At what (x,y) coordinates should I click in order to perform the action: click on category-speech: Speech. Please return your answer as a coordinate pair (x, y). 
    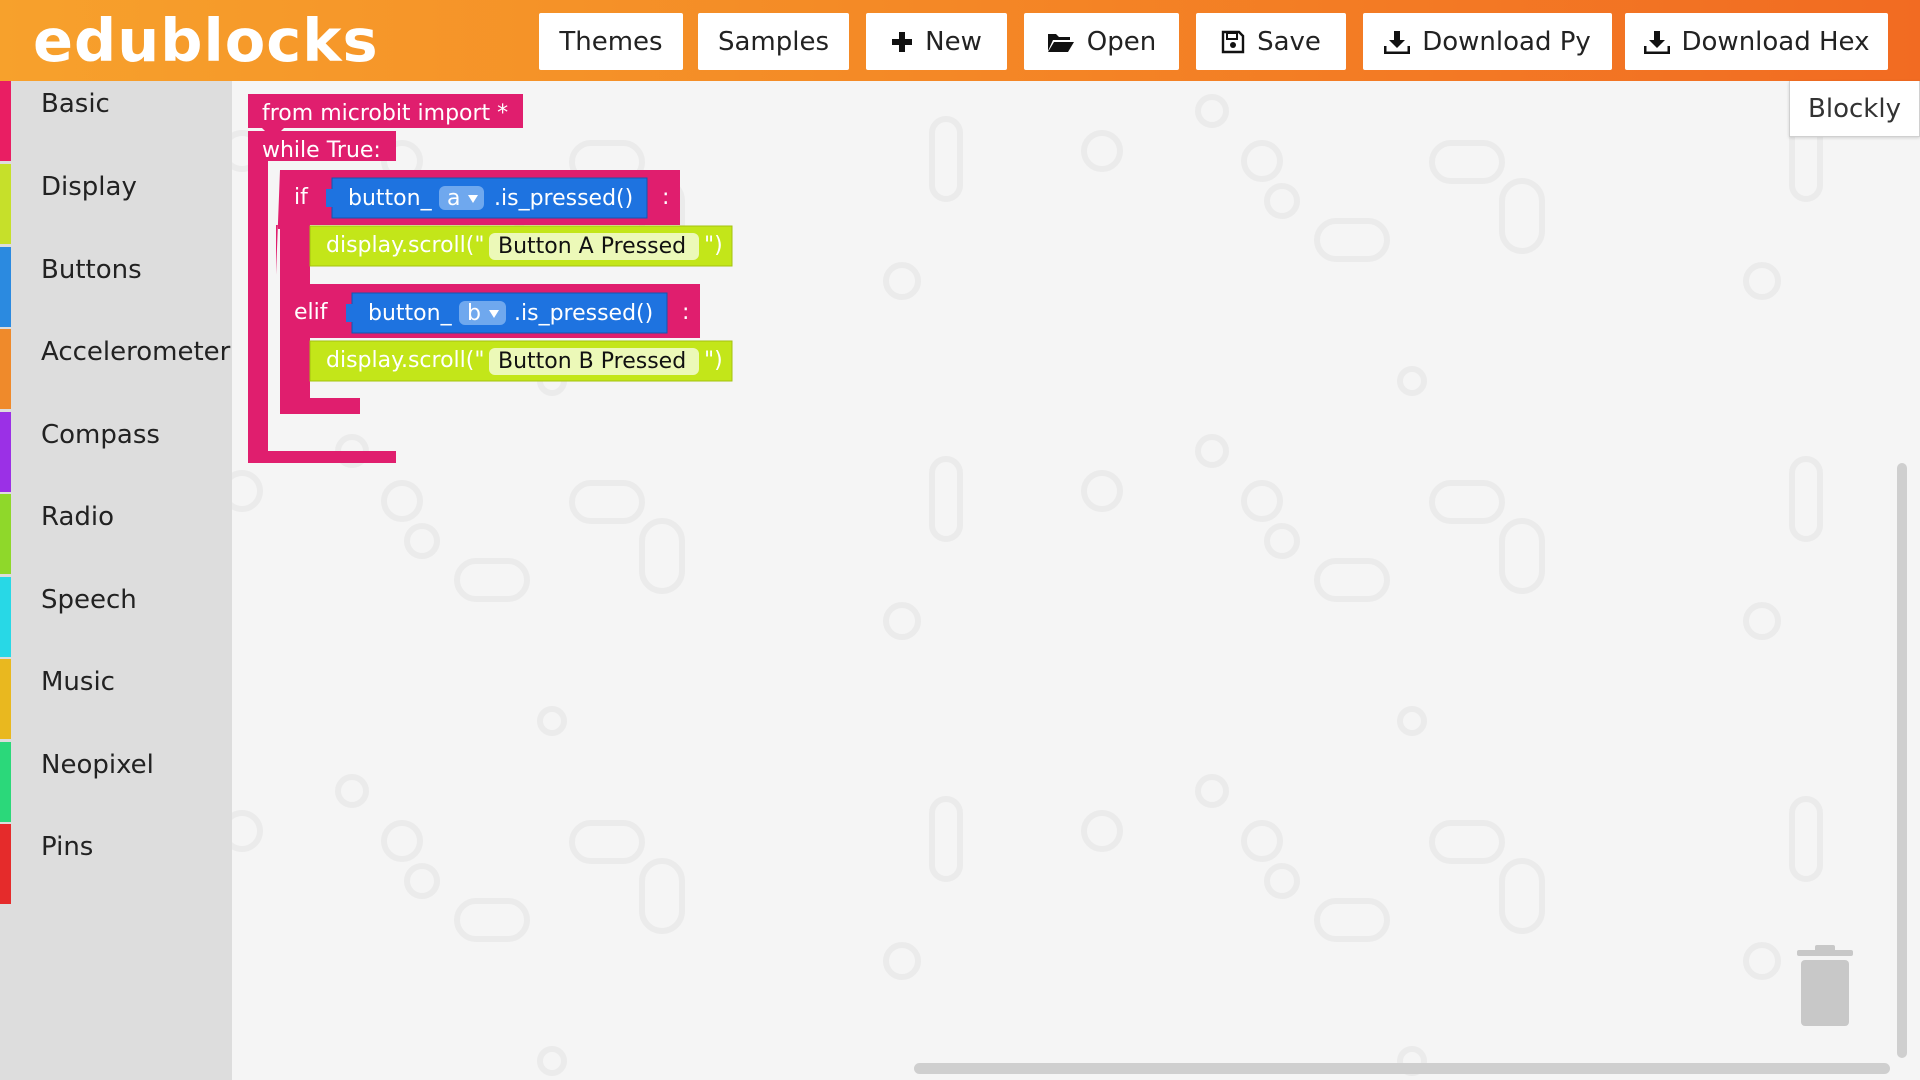
    Looking at the image, I should click on (116, 617).